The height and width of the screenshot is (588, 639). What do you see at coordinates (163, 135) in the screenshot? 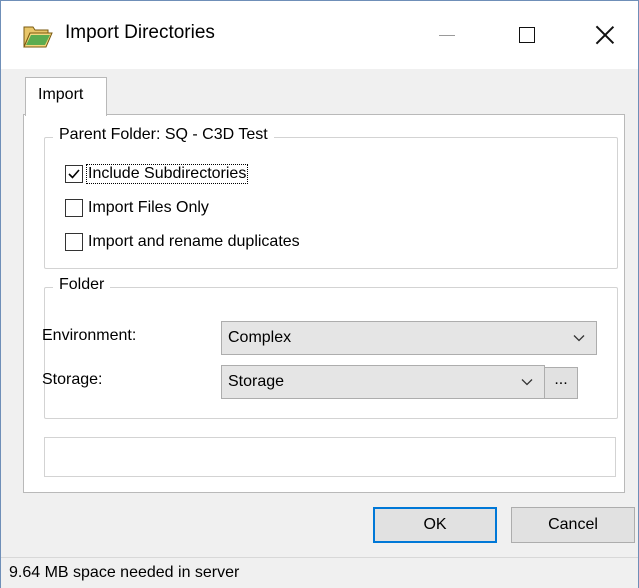
I see `parent-folder-title: Parent Folder: SQ - C3D Test` at bounding box center [163, 135].